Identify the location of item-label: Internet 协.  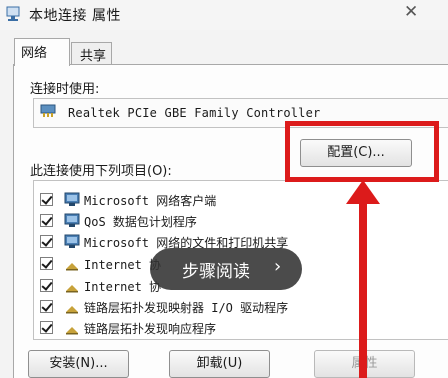
(123, 287).